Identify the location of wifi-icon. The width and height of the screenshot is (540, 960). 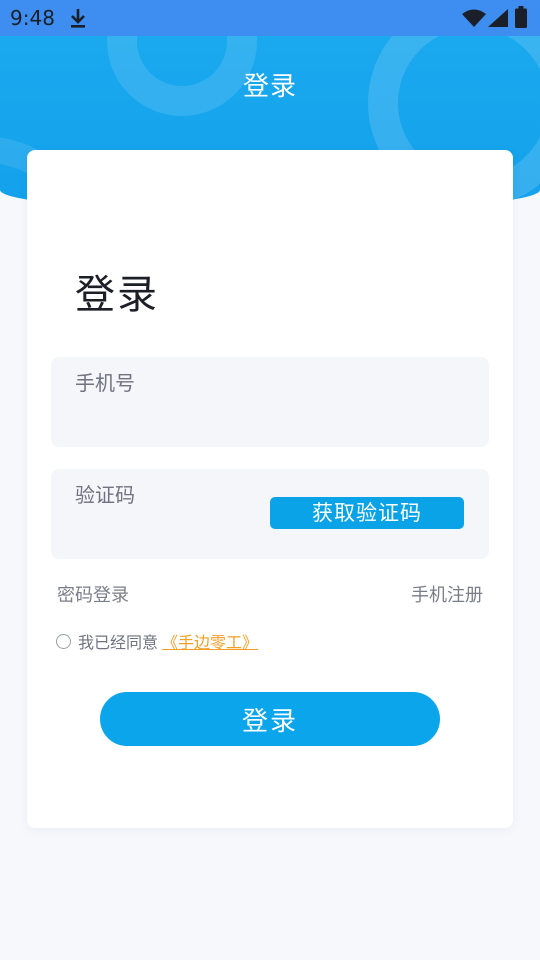
(474, 18).